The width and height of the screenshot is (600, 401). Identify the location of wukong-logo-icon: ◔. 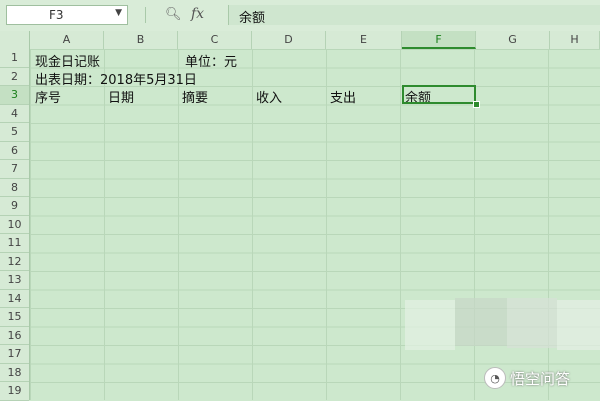
(495, 378).